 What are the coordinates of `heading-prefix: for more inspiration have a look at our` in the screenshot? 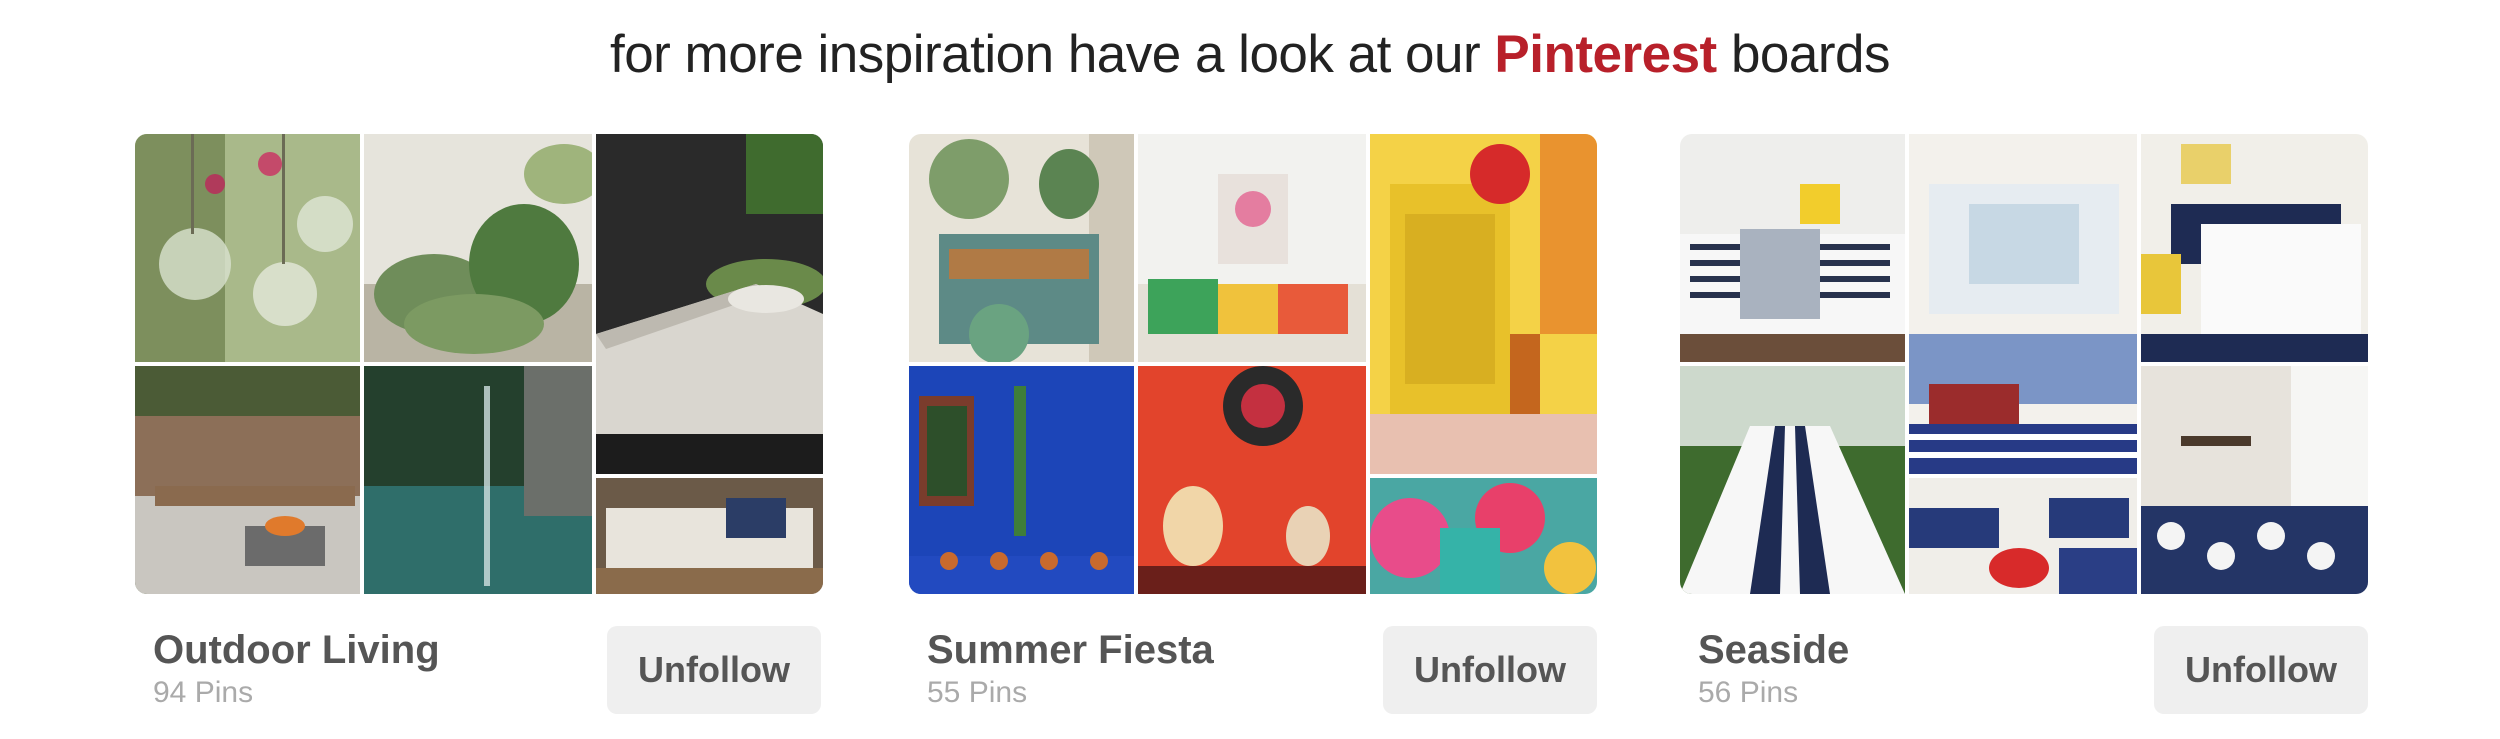 It's located at (1045, 54).